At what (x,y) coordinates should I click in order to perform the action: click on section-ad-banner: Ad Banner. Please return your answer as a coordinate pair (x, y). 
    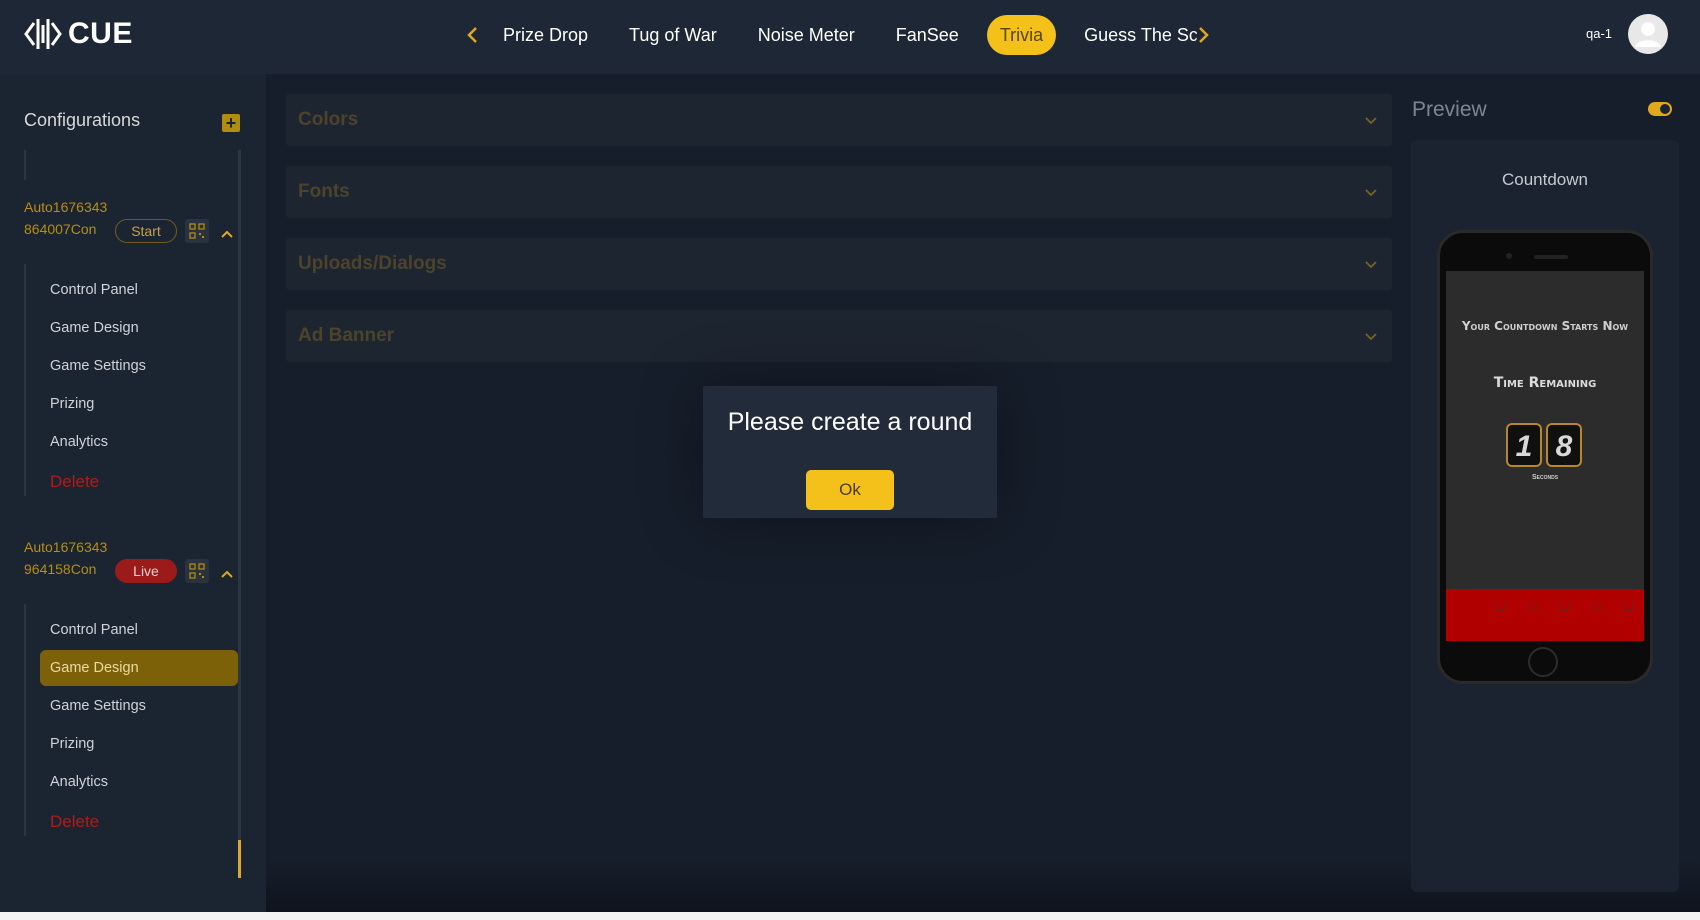
    Looking at the image, I should click on (839, 336).